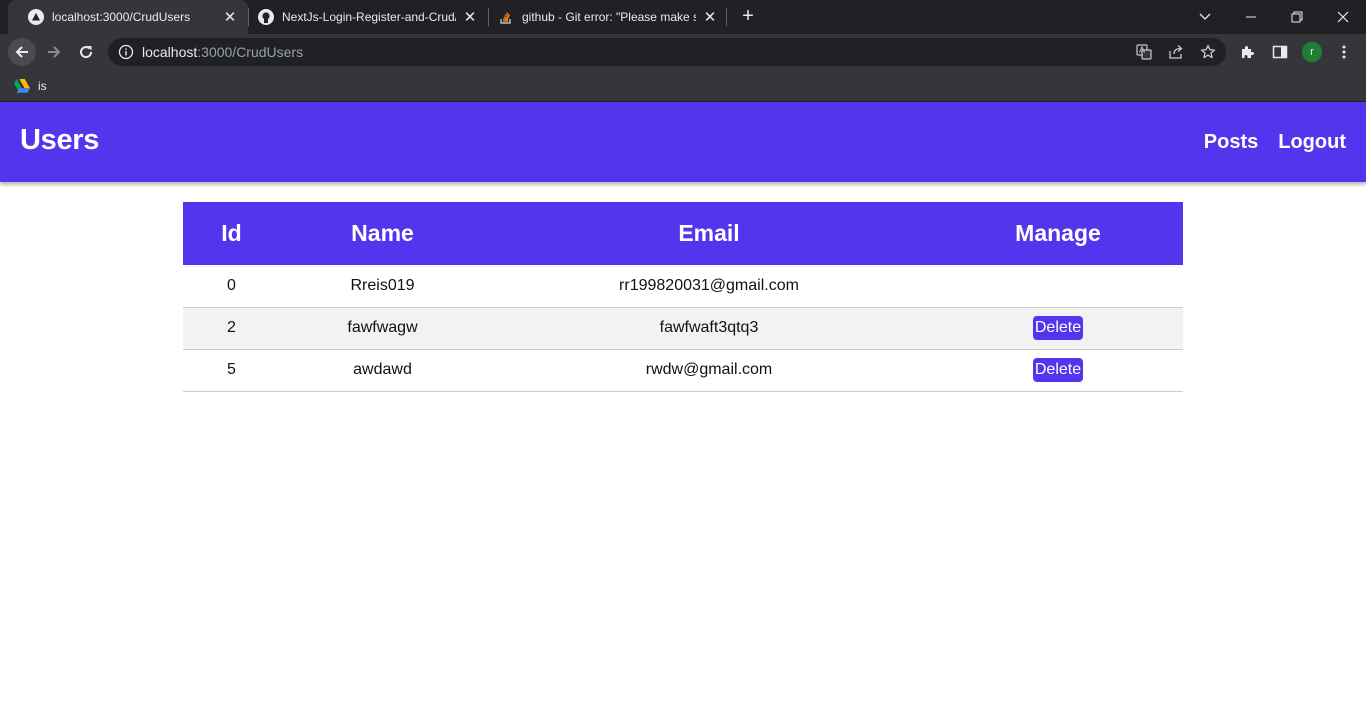 This screenshot has width=1366, height=728. What do you see at coordinates (126, 52) in the screenshot?
I see `site-info-icon` at bounding box center [126, 52].